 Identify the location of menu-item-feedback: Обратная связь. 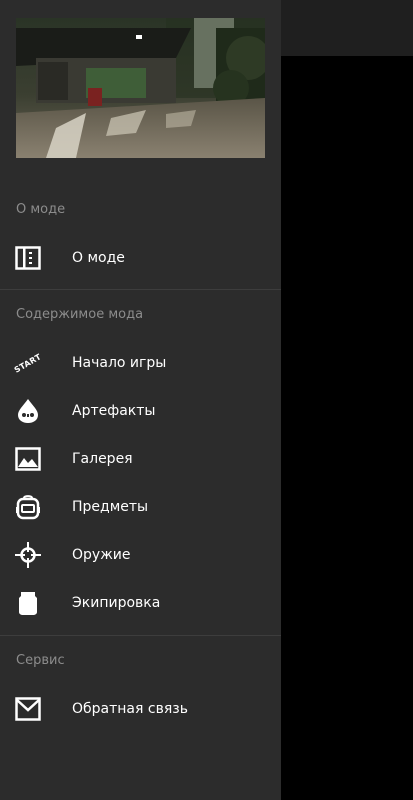
(140, 709).